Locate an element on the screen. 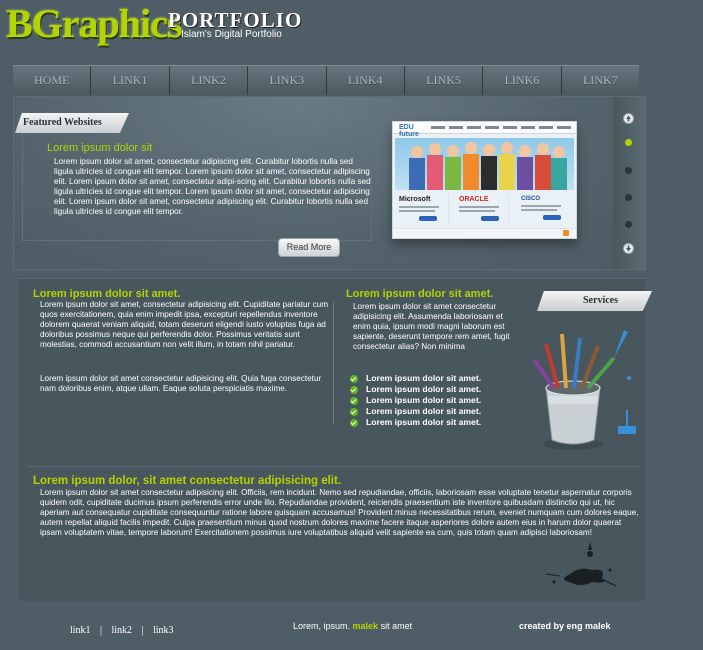  left-heading: Lorem ipsum dolor sit amet. is located at coordinates (107, 294).